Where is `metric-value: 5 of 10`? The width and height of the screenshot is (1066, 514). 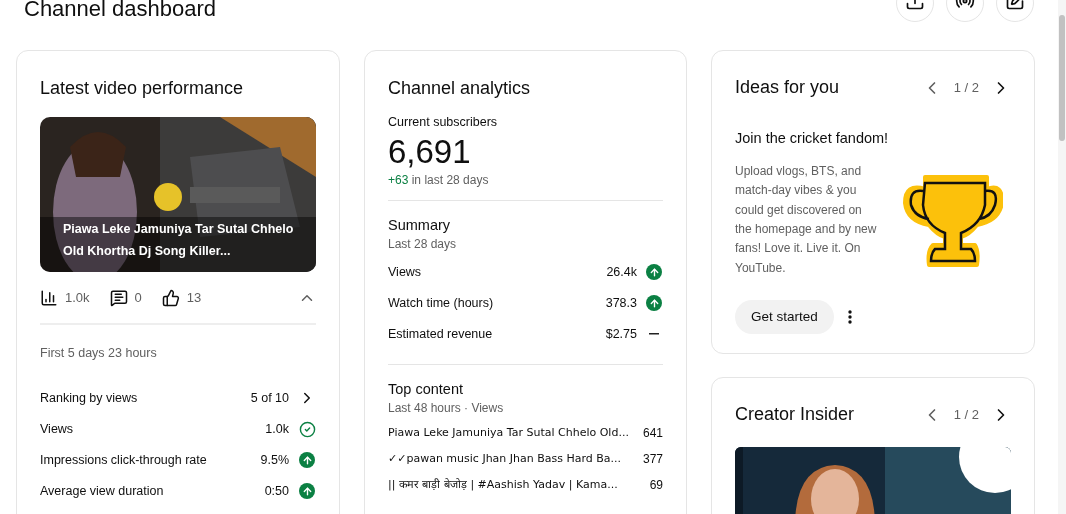
metric-value: 5 of 10 is located at coordinates (269, 398).